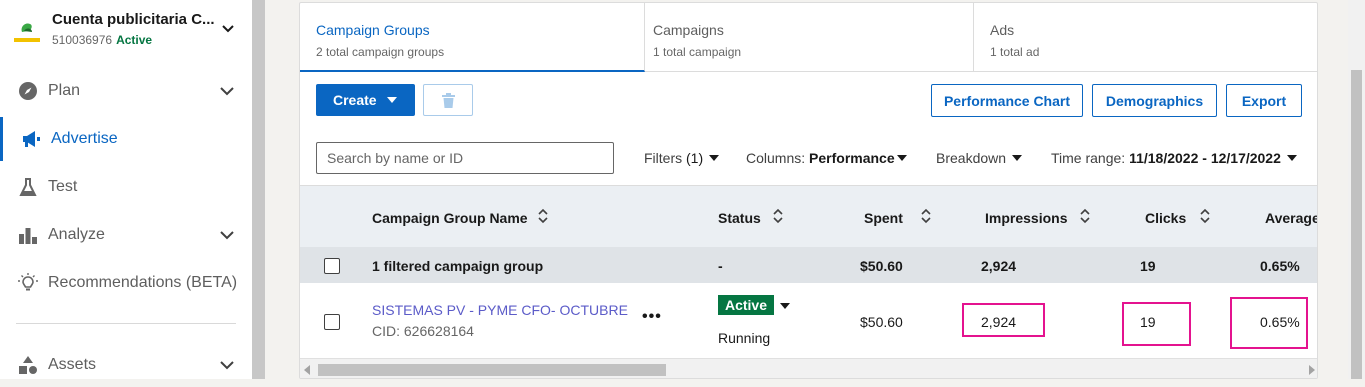 The width and height of the screenshot is (1365, 387). Describe the element at coordinates (881, 322) in the screenshot. I see `row-spent: $50.60` at that location.